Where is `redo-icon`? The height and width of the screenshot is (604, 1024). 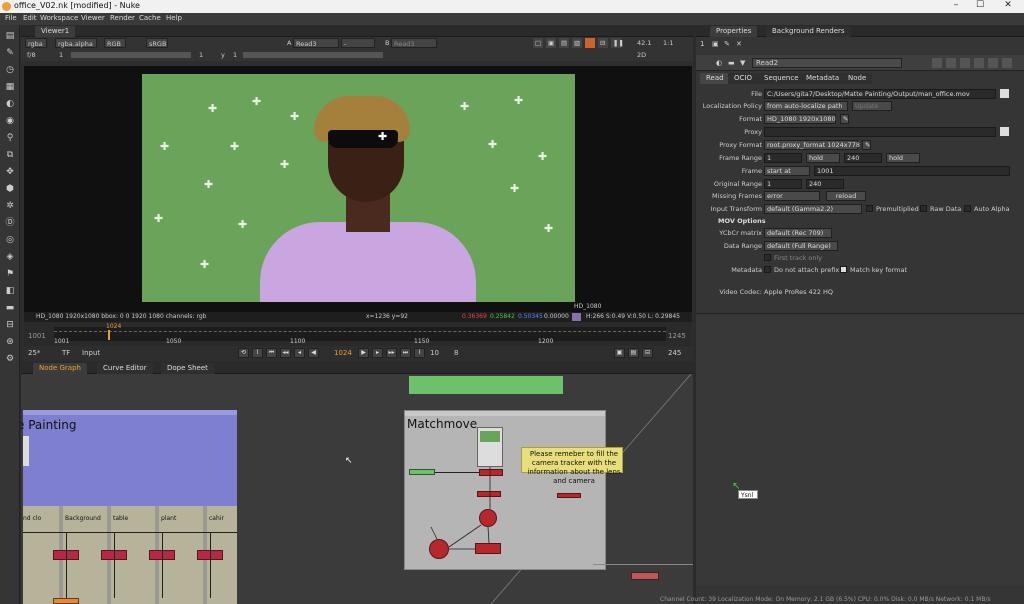 redo-icon is located at coordinates (951, 63).